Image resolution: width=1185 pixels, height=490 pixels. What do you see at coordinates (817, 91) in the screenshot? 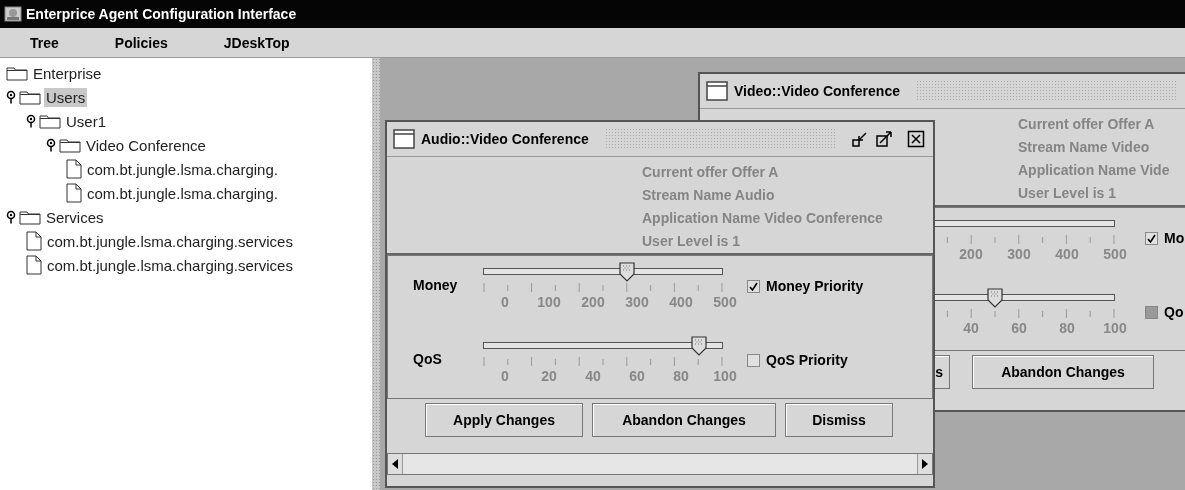
I see `window-title: Video::Video Conference` at bounding box center [817, 91].